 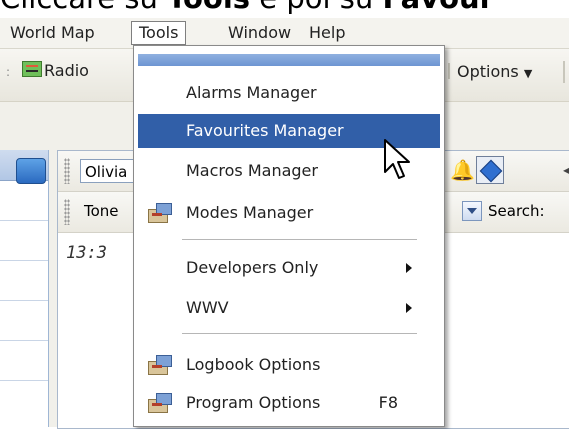 What do you see at coordinates (251, 92) in the screenshot?
I see `menu-item-label: Alarms Manager` at bounding box center [251, 92].